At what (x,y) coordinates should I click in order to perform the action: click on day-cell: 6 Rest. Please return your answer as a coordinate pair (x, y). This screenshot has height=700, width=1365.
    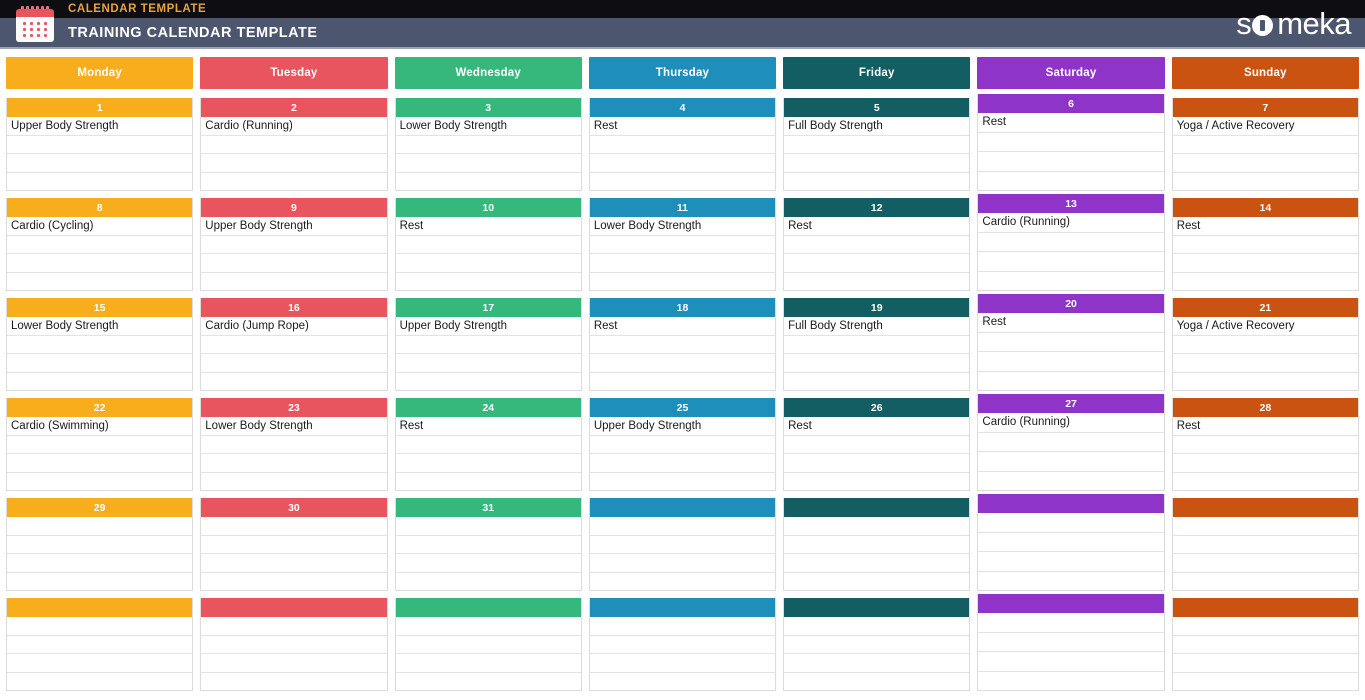
    Looking at the image, I should click on (1071, 142).